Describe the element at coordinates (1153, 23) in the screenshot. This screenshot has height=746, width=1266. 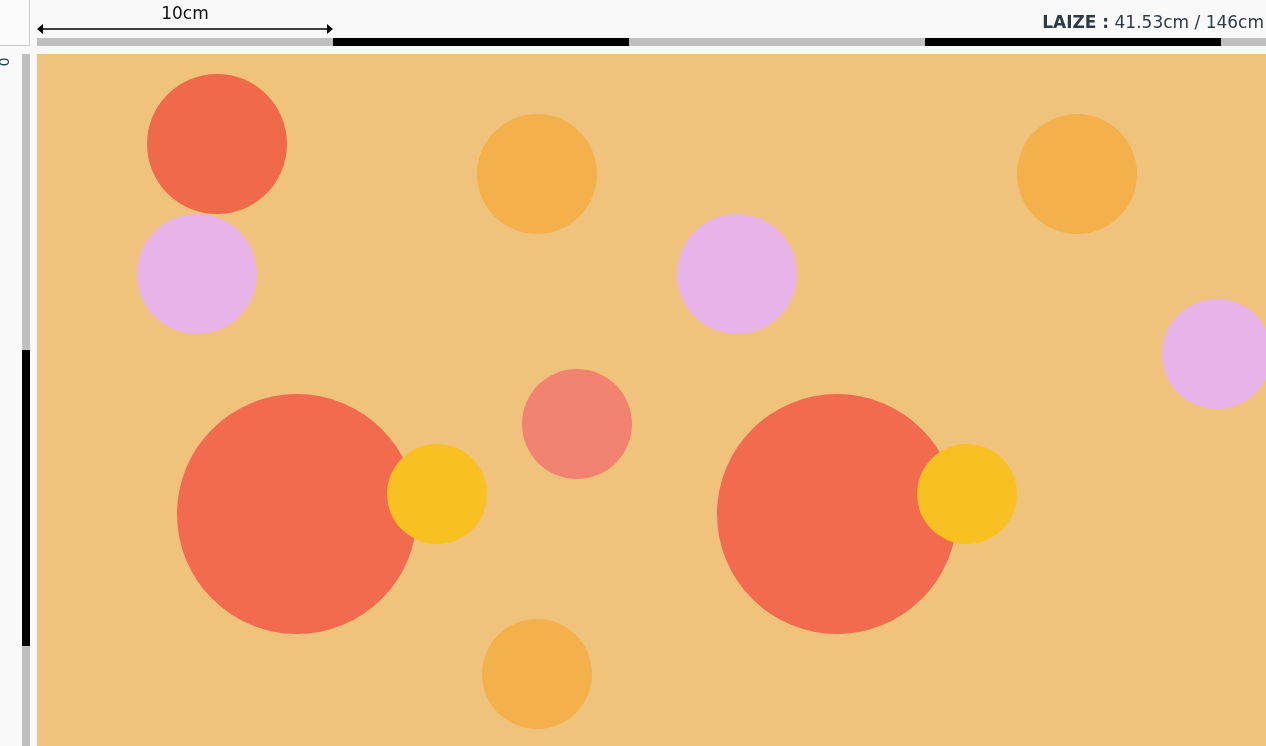
I see `width-reading: LAIZE : 41.53cm / 146cm` at that location.